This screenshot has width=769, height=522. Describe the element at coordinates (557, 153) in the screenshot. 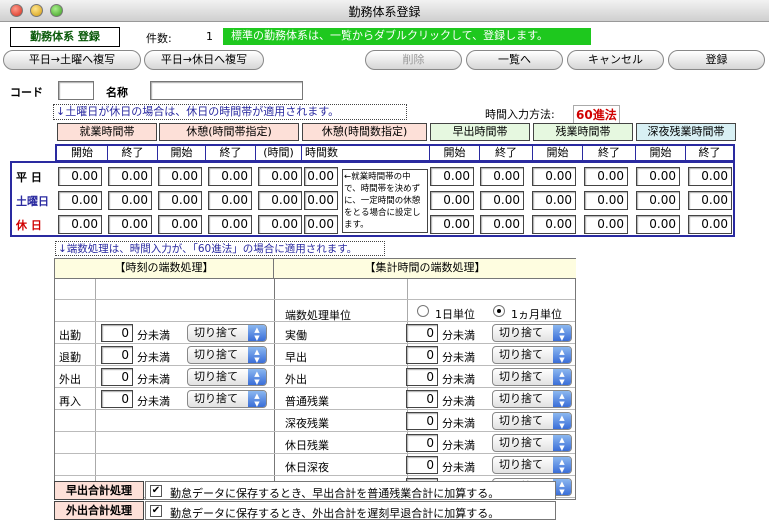

I see `overtime-start-label: 開始` at that location.